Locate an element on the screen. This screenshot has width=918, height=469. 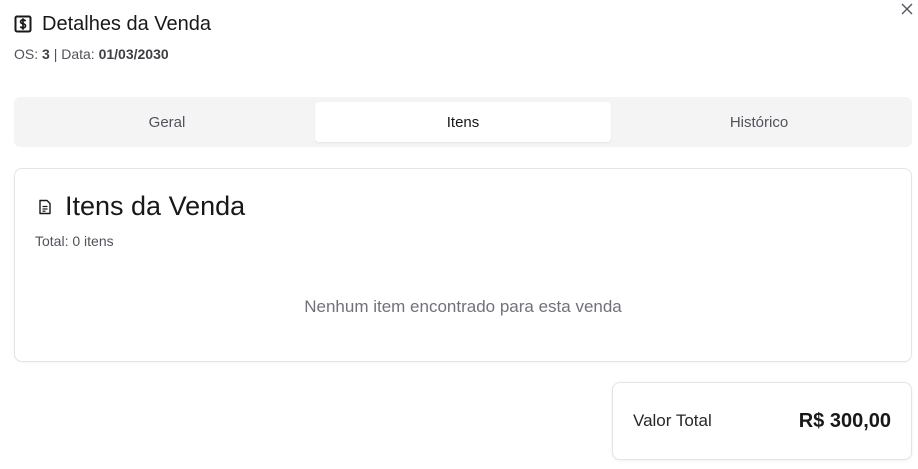
os-label: OS: is located at coordinates (28, 54).